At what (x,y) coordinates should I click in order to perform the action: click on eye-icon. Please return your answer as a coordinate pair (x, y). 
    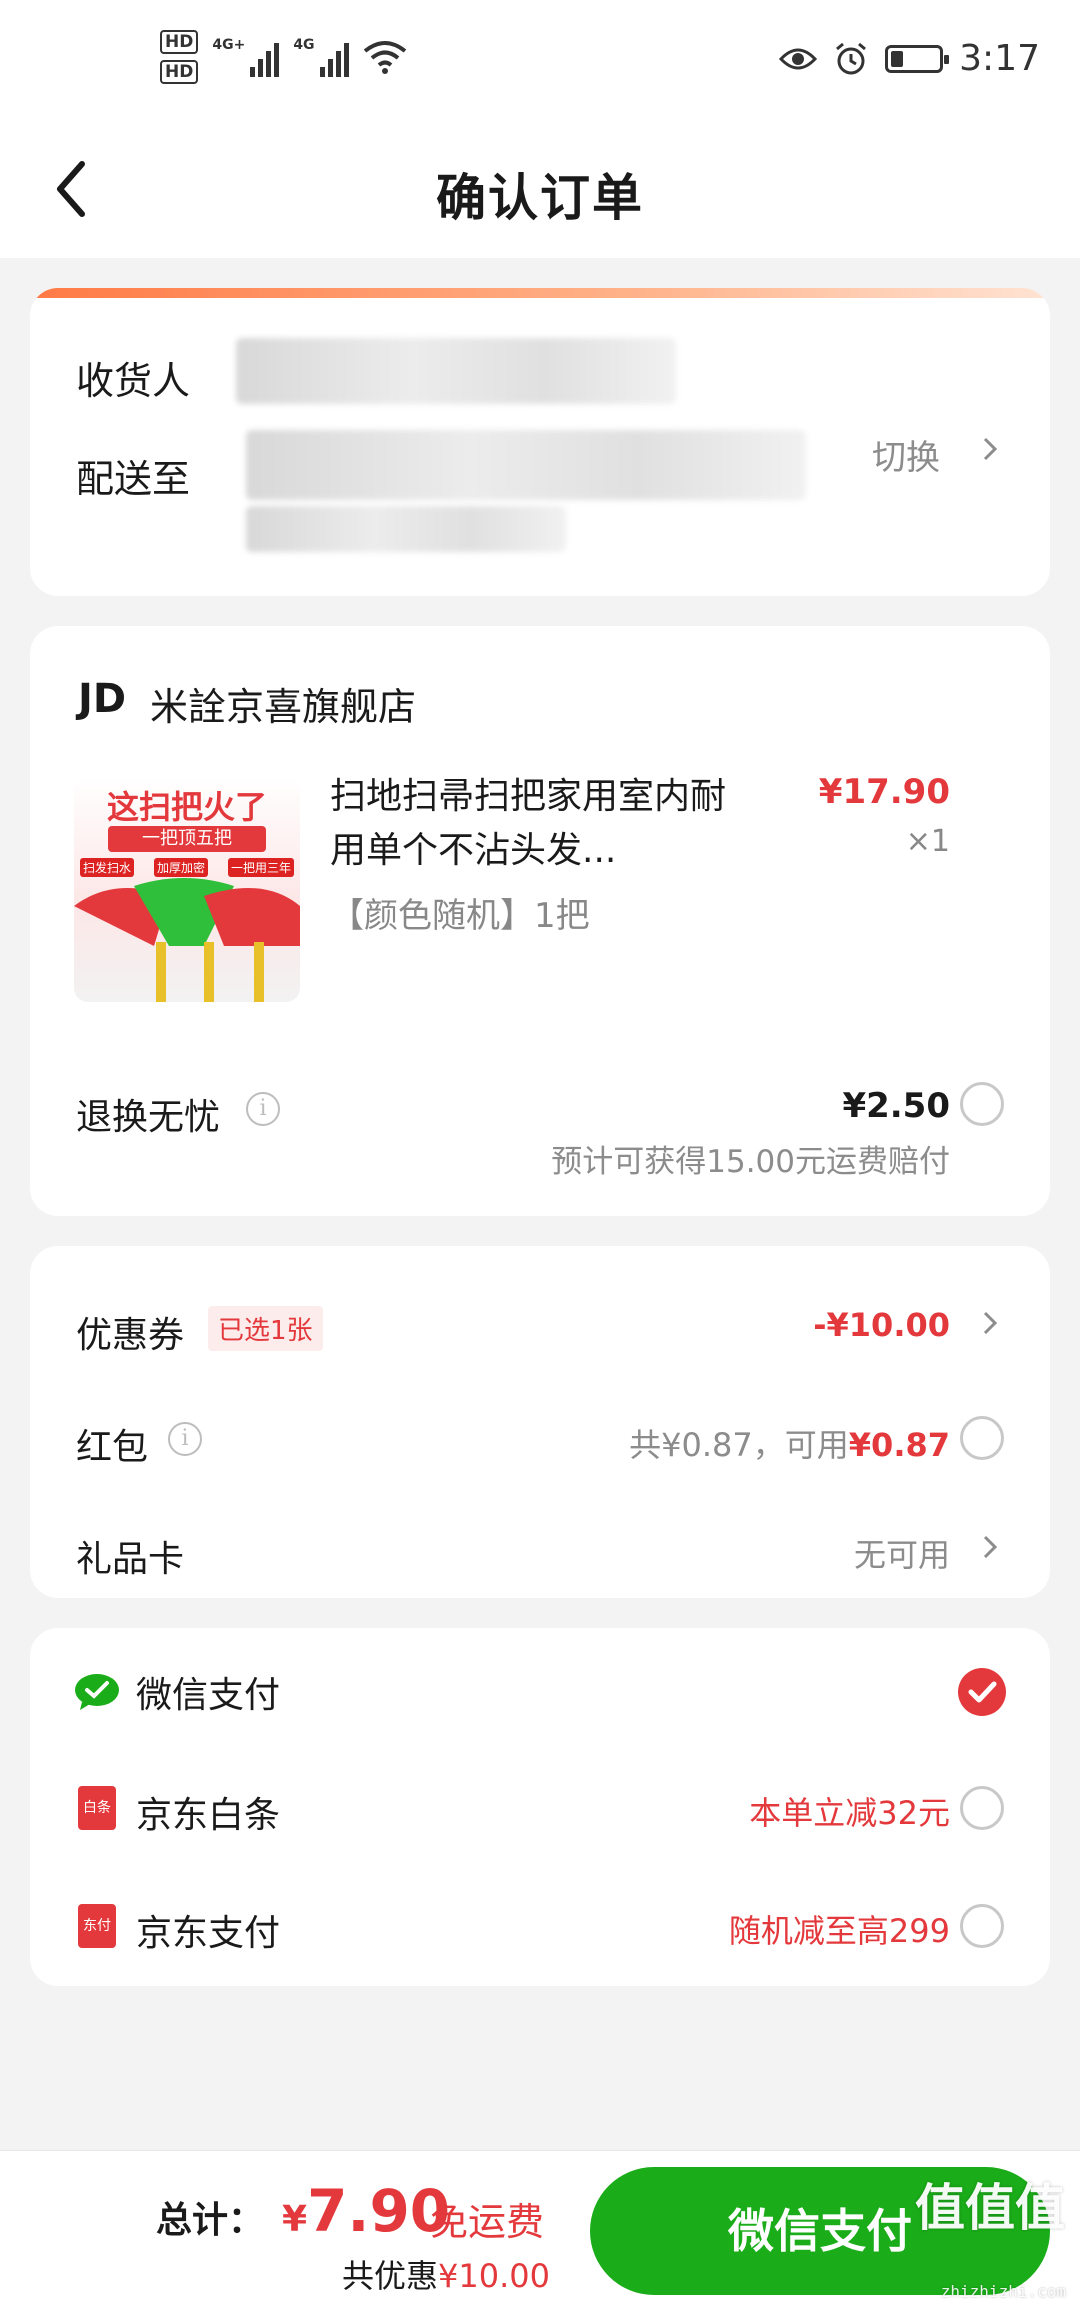
    Looking at the image, I should click on (798, 58).